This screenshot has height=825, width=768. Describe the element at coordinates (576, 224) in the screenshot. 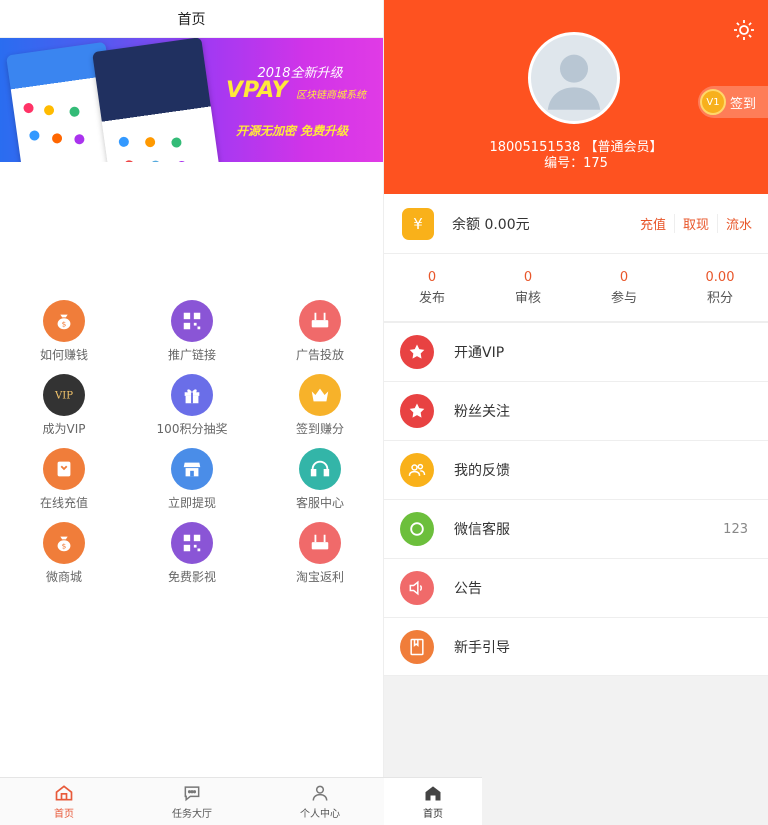

I see `balance-row: ¥ 余额 0.00元 充值 取现 流水` at that location.